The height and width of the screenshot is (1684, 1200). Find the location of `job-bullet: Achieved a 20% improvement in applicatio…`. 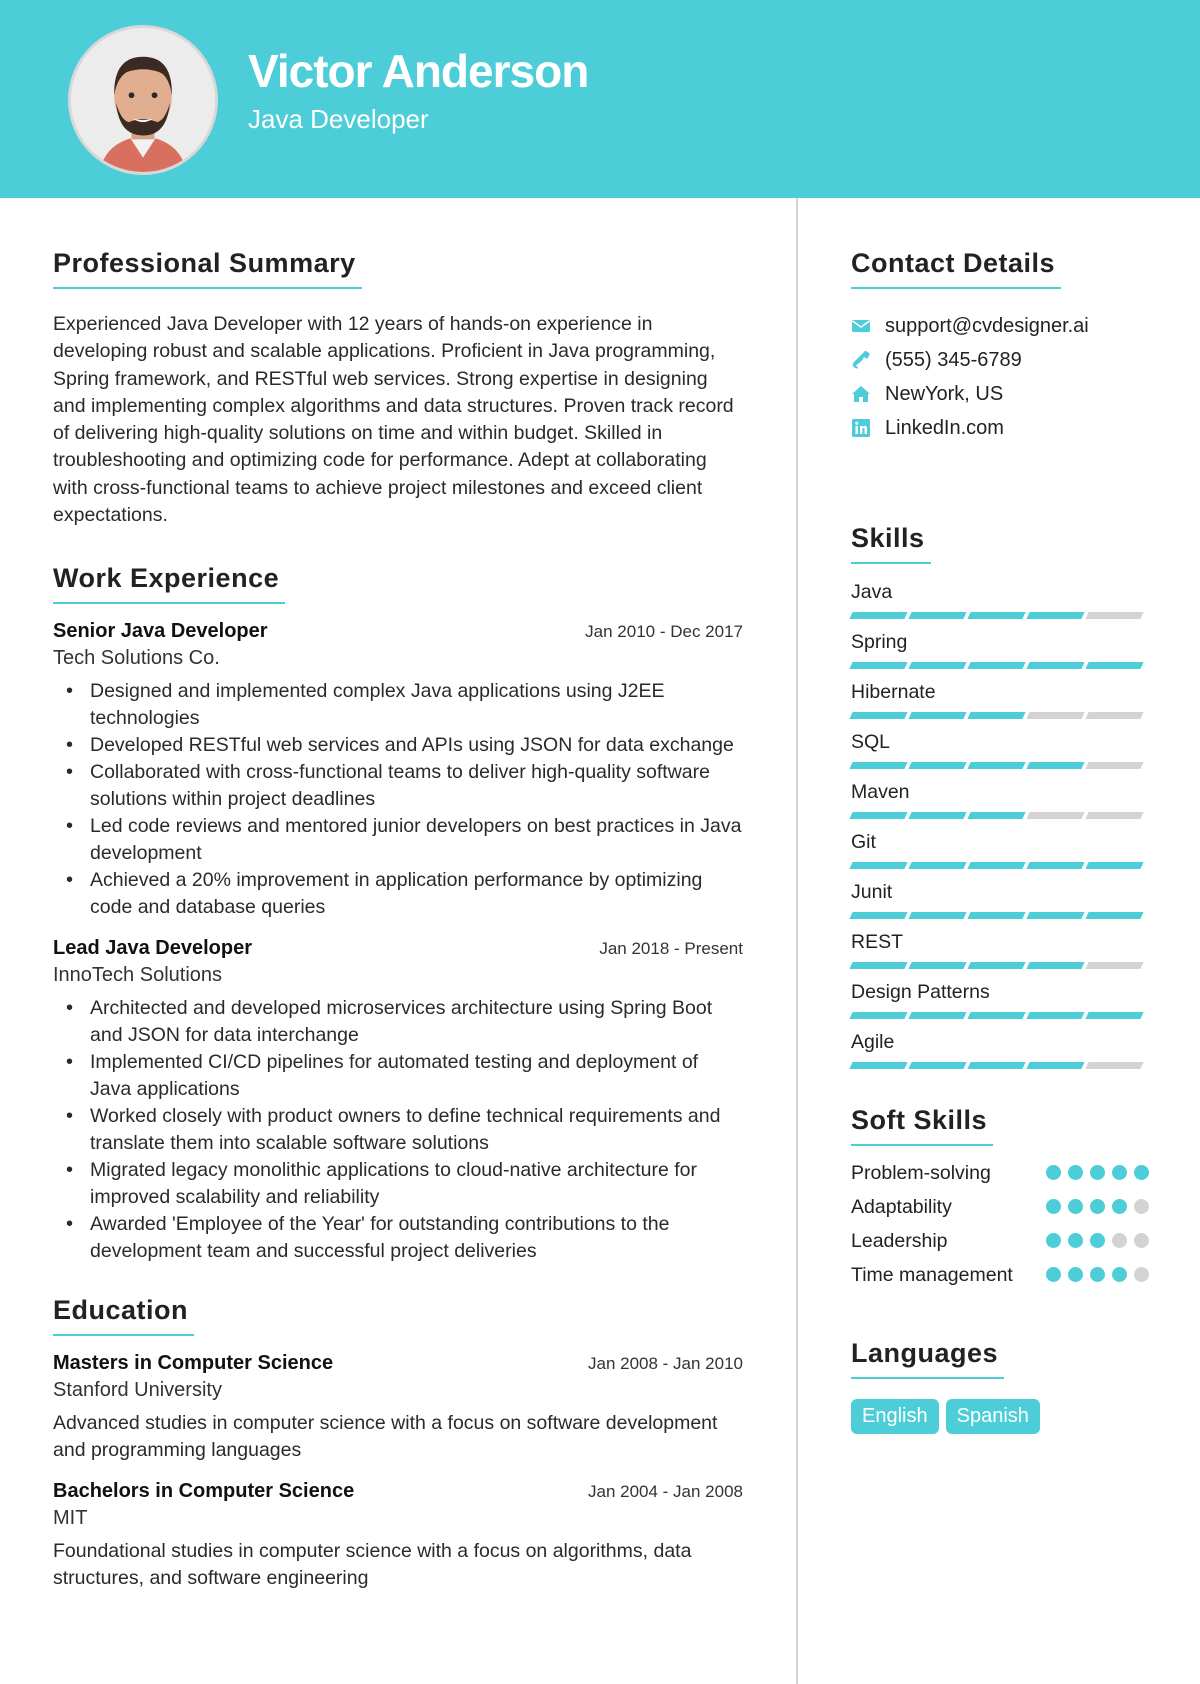

job-bullet: Achieved a 20% improvement in applicatio… is located at coordinates (398, 894).